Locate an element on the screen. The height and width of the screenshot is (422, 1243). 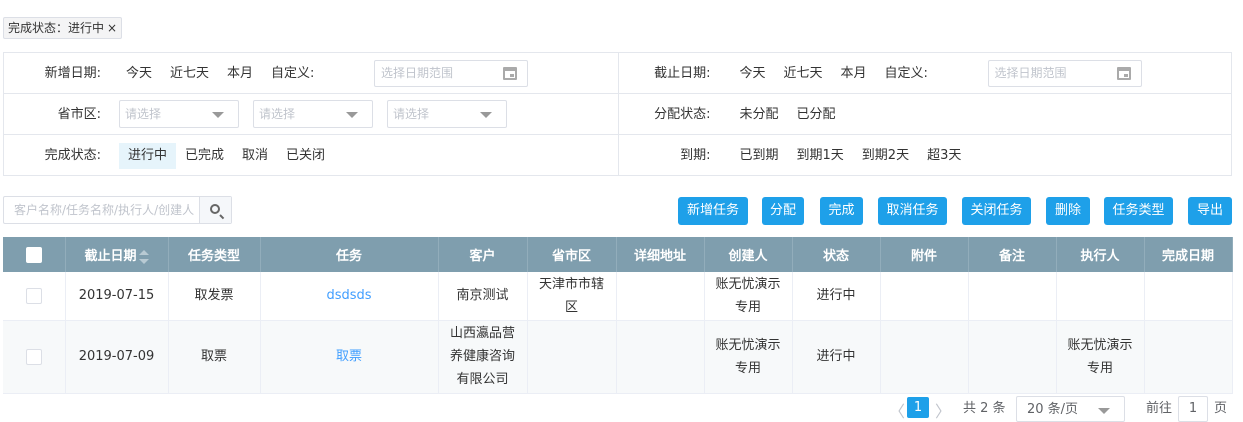
cell-task: dsdsds is located at coordinates (349, 296).